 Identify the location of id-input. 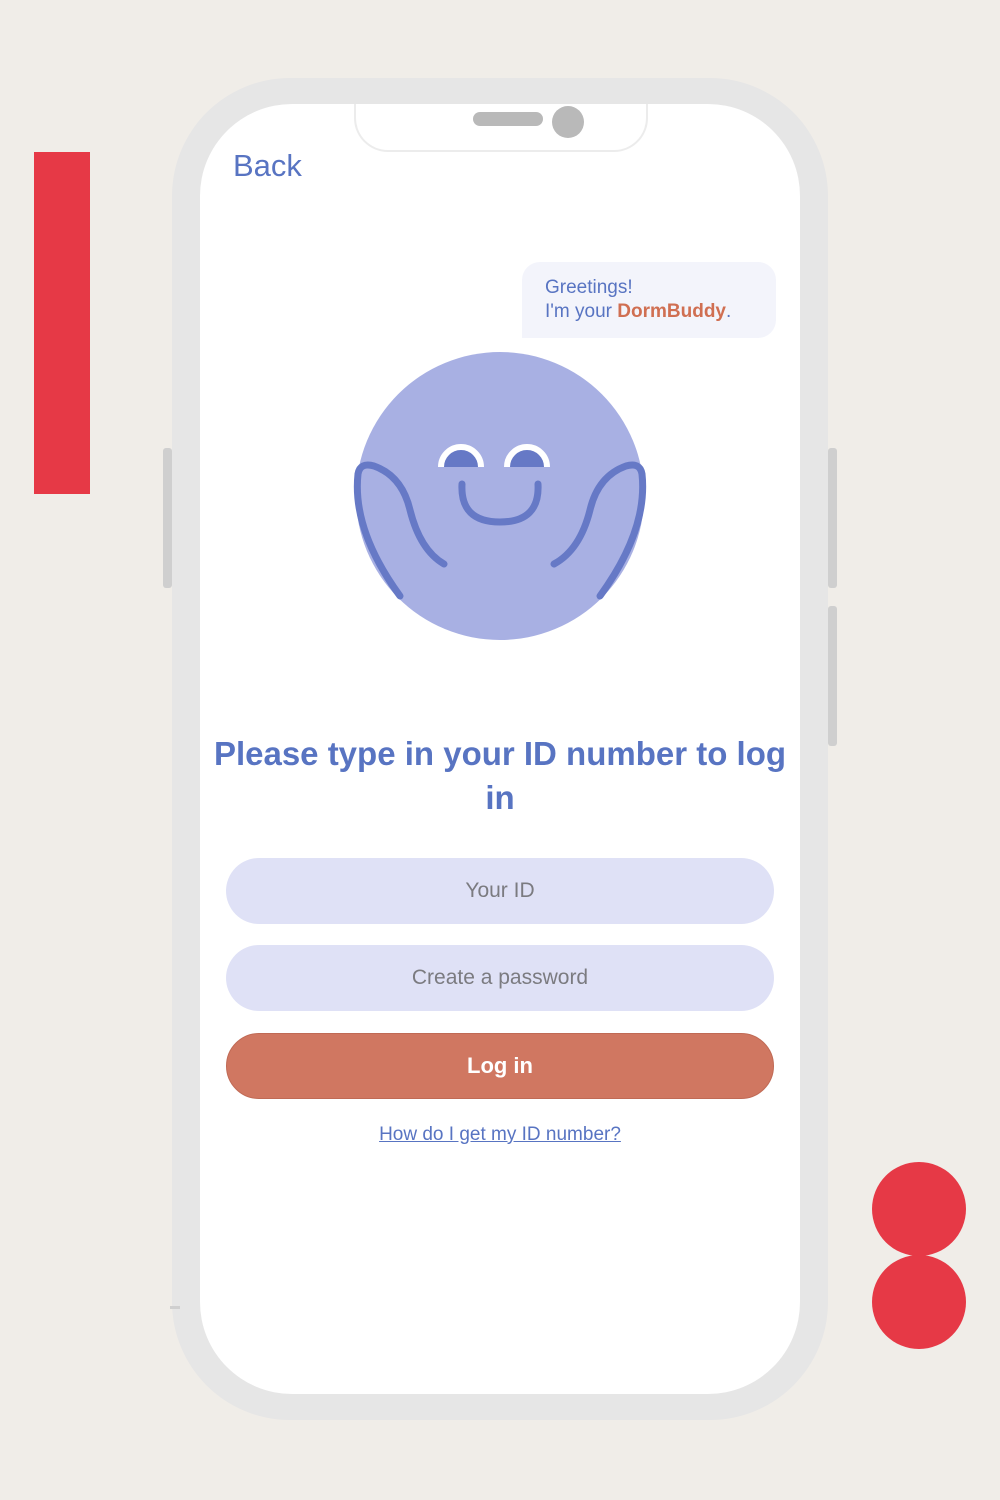
(500, 891).